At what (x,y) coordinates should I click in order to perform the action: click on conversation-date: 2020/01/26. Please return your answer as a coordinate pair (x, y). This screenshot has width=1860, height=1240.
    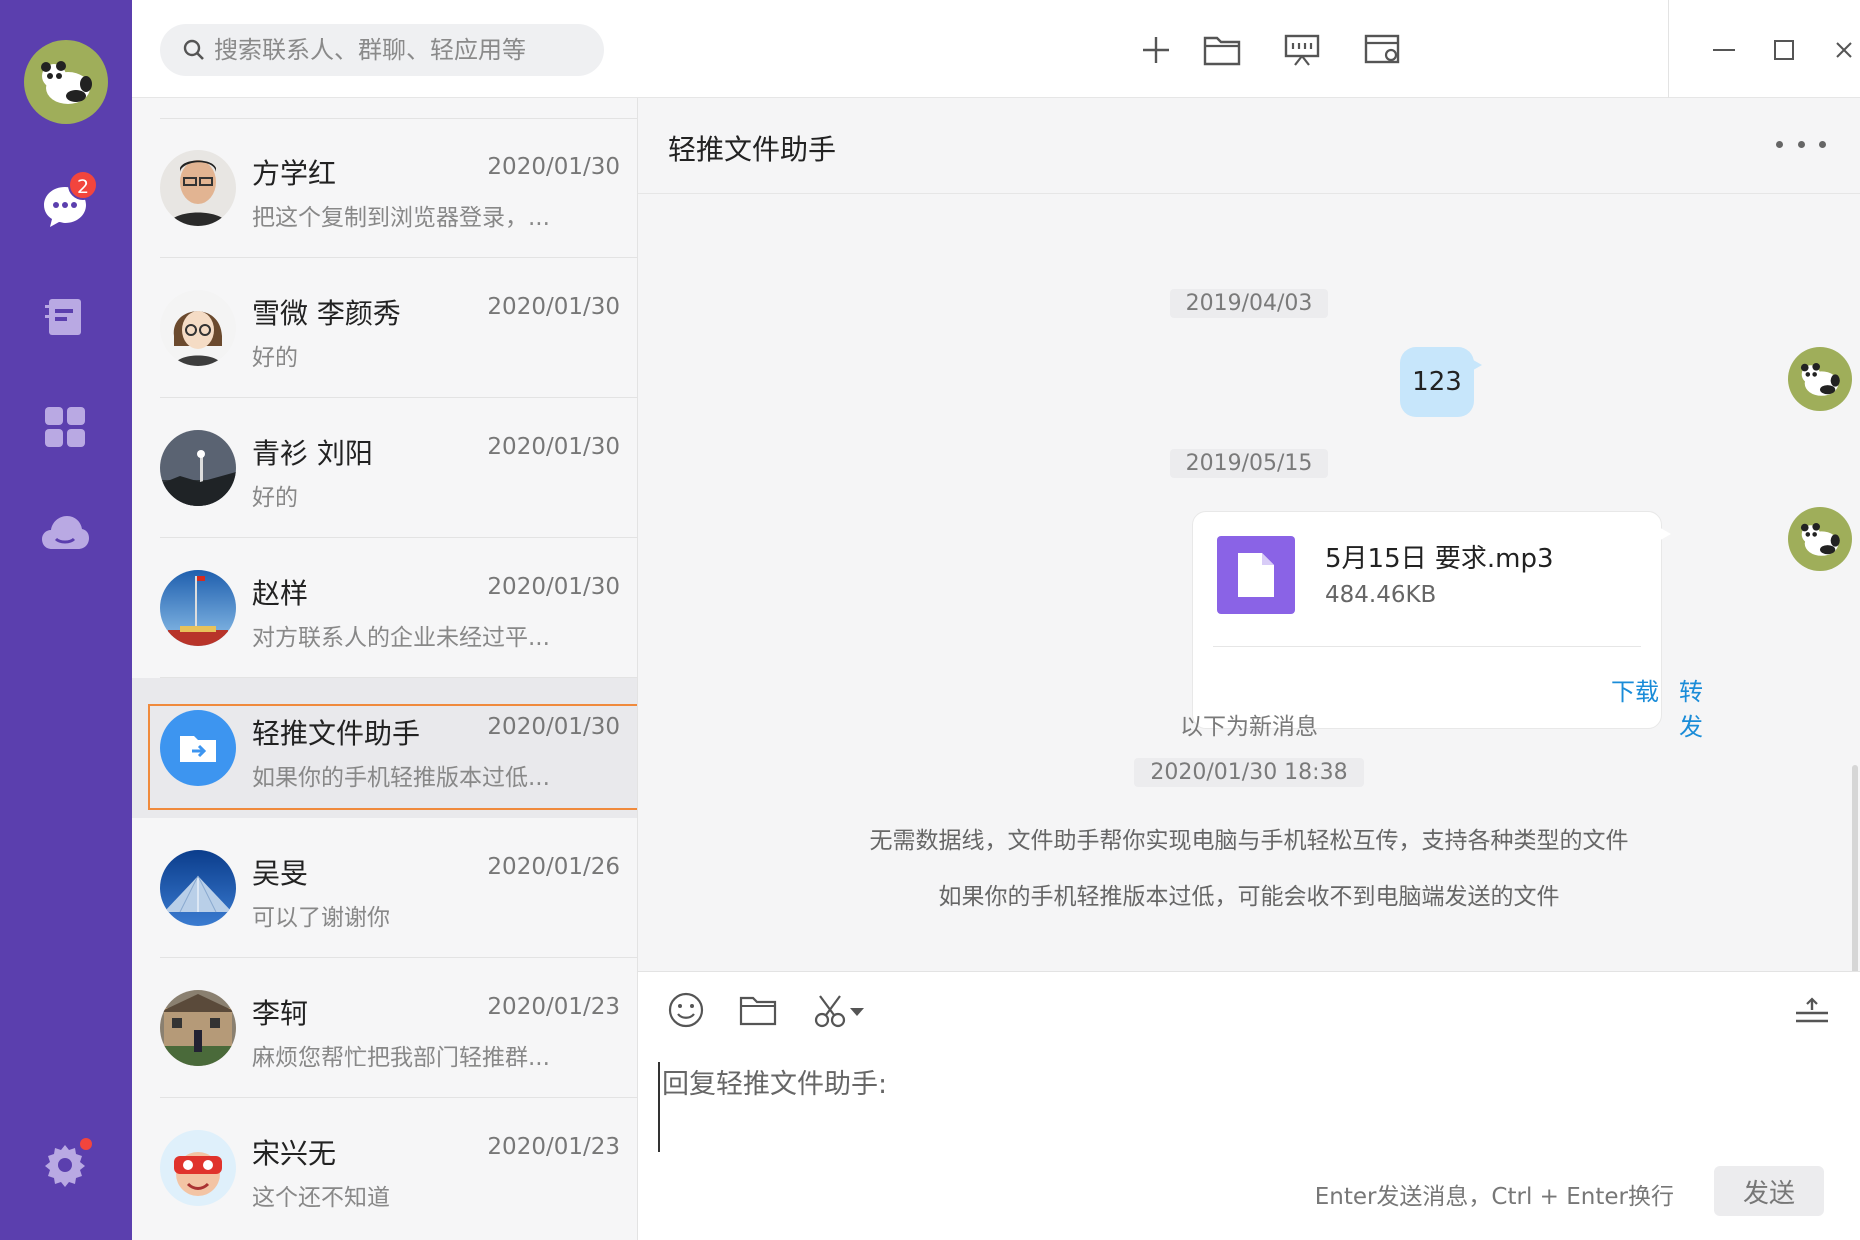
    Looking at the image, I should click on (553, 867).